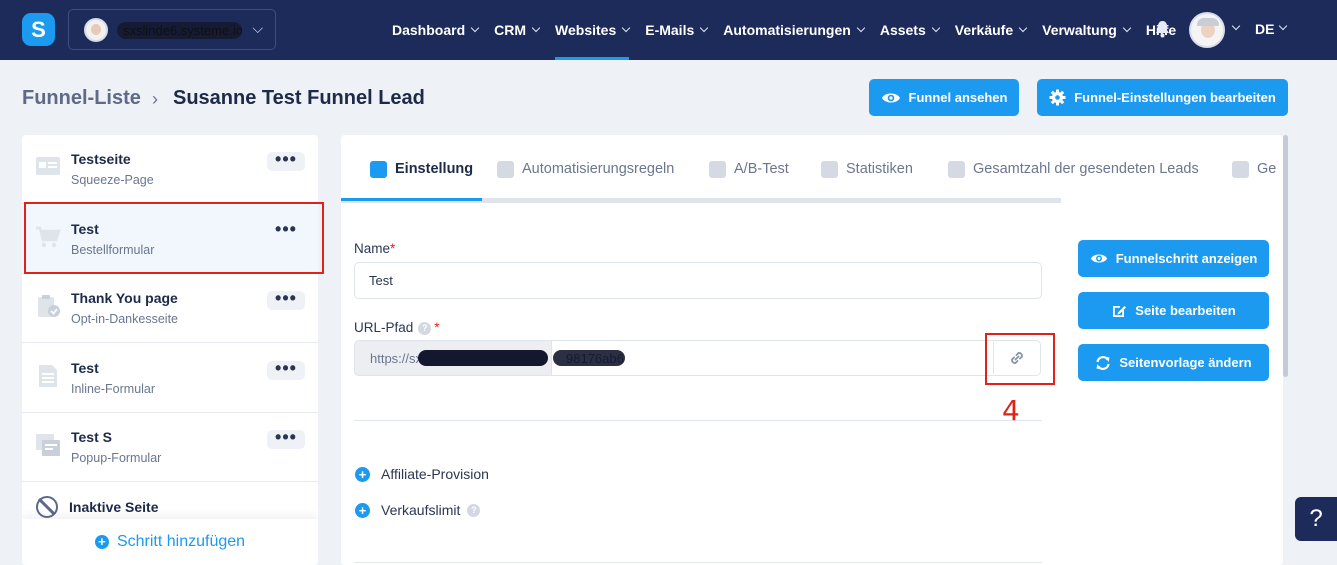 This screenshot has height=565, width=1337. I want to click on tab-a-b-test: A/B-Test, so click(749, 169).